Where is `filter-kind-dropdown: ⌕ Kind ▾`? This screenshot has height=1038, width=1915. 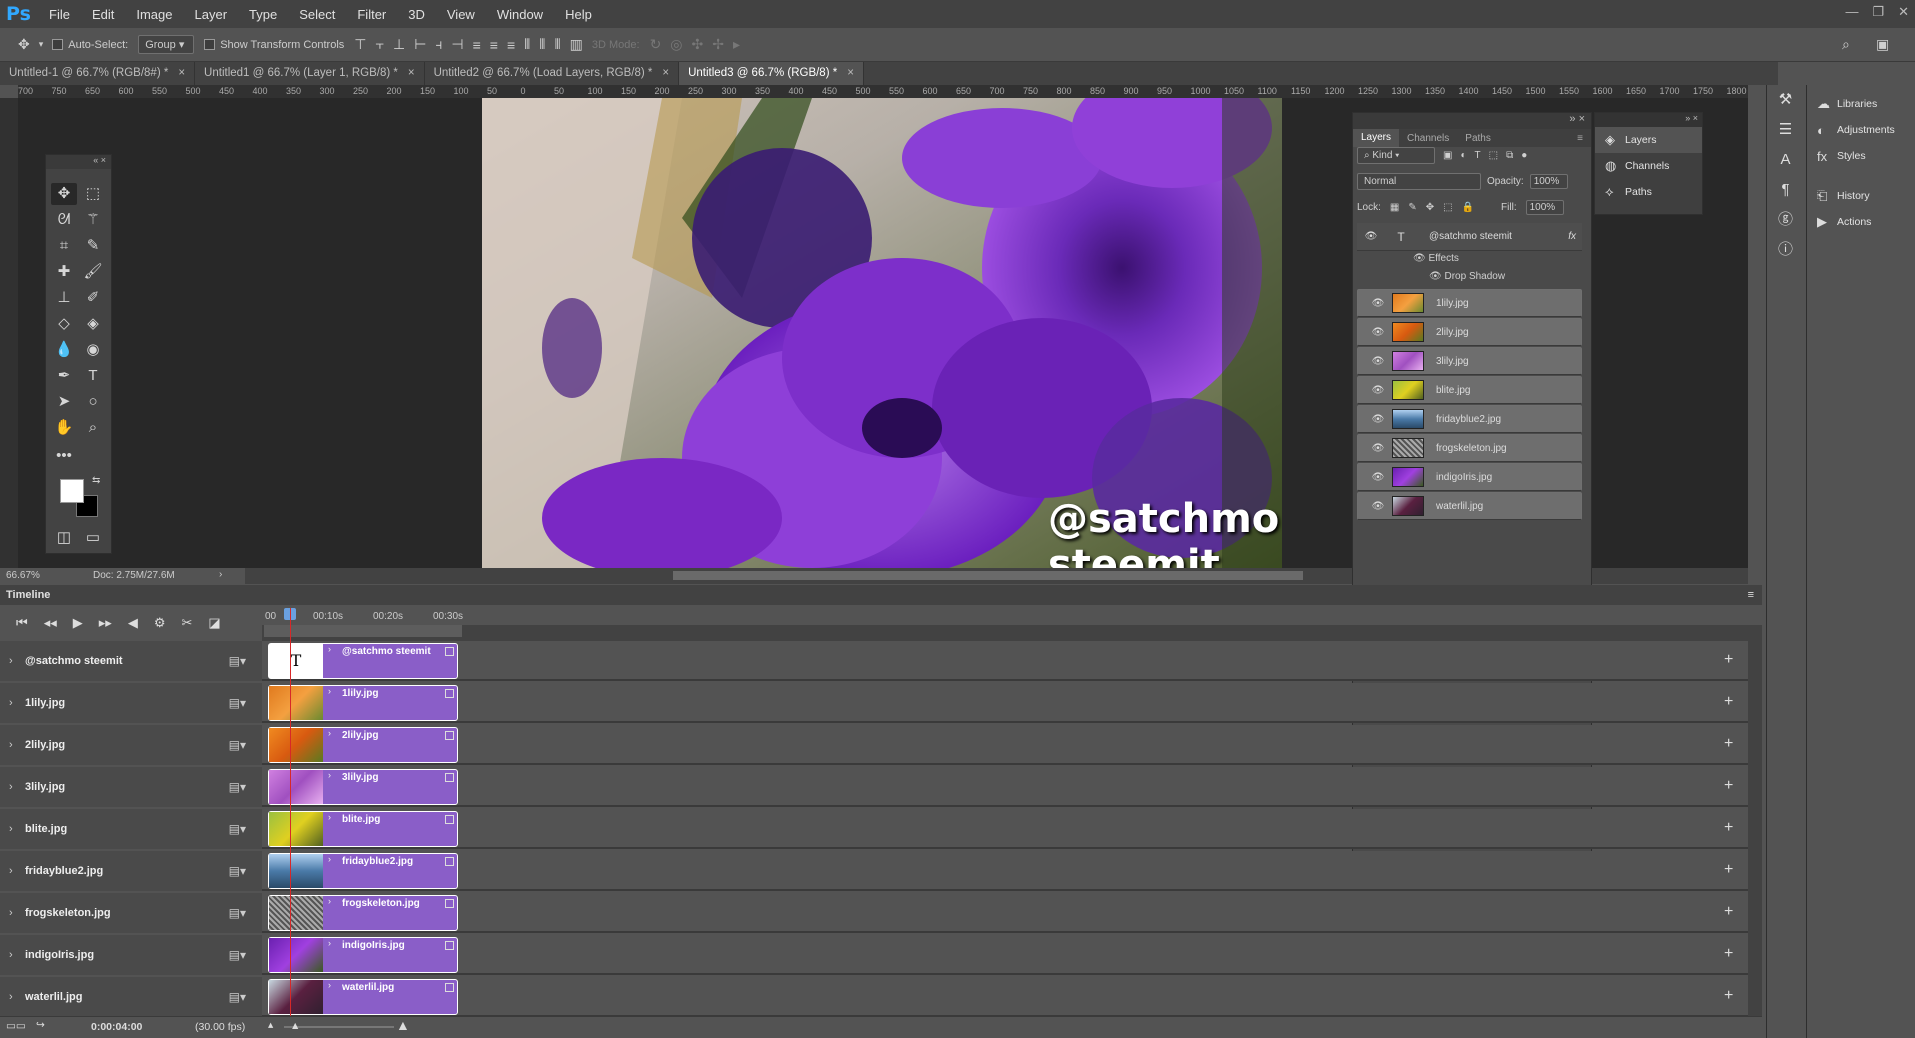
filter-kind-dropdown: ⌕ Kind ▾ is located at coordinates (1396, 155).